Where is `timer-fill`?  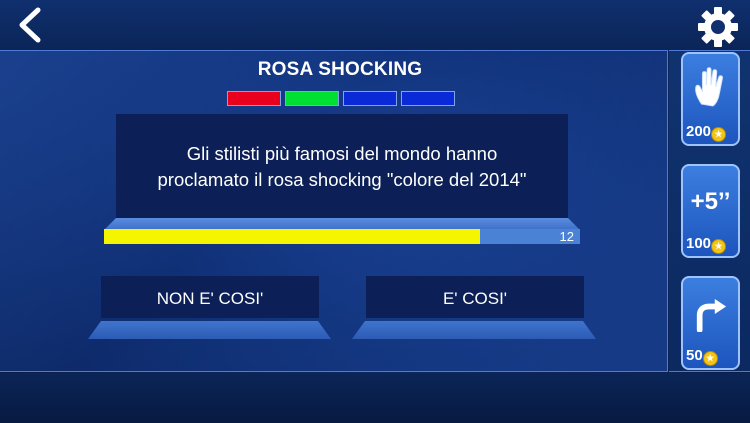
timer-fill is located at coordinates (292, 236).